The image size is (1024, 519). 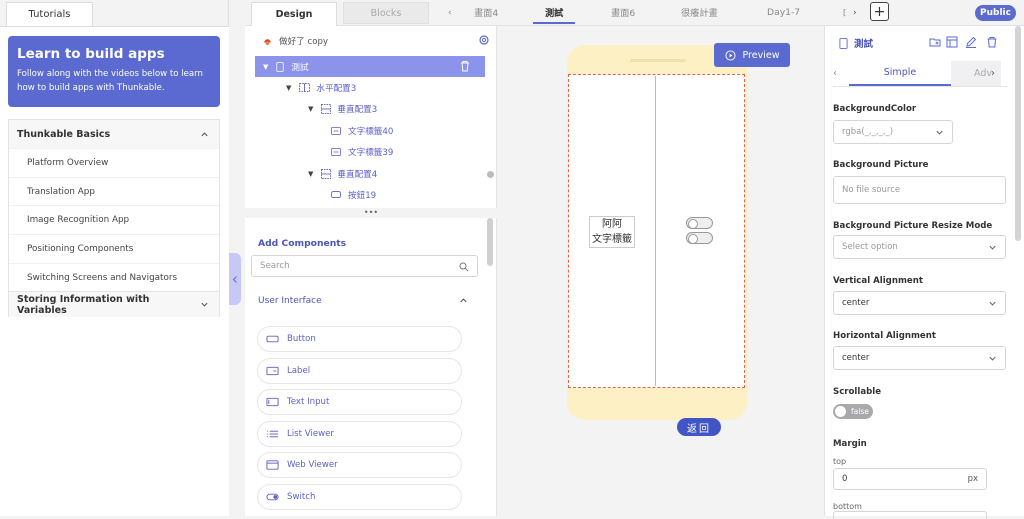 What do you see at coordinates (856, 358) in the screenshot?
I see `horizontal-alignment-value: center` at bounding box center [856, 358].